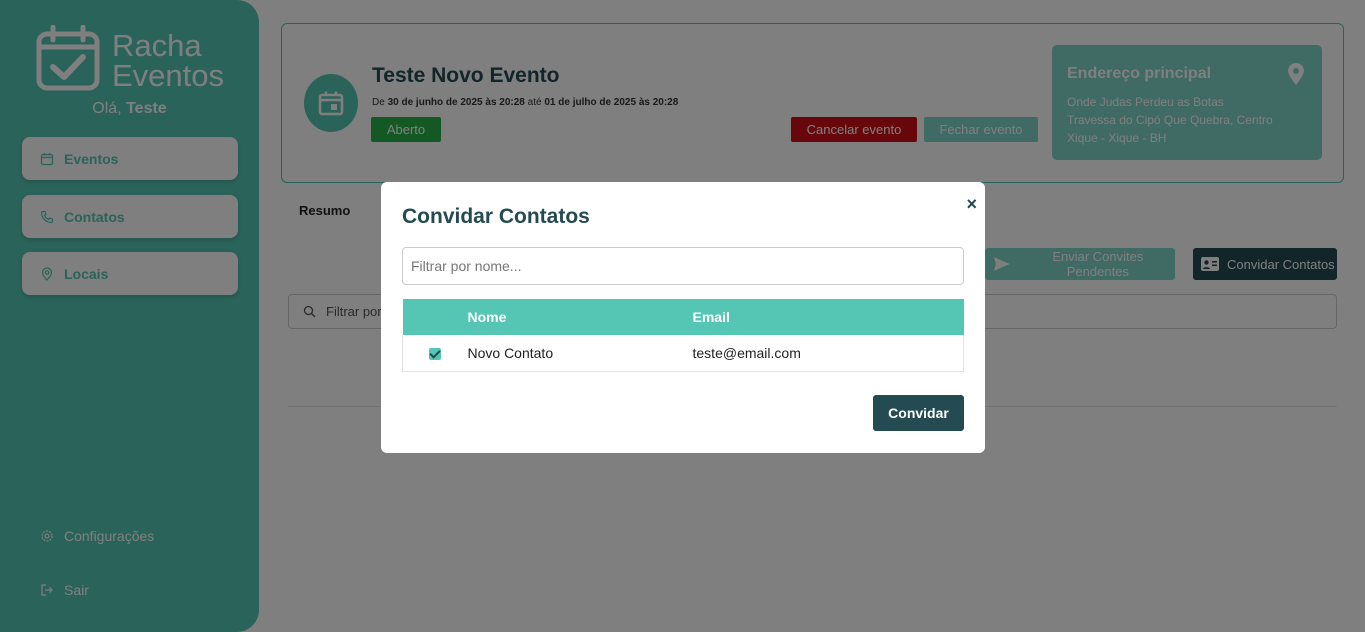  What do you see at coordinates (918, 413) in the screenshot?
I see `invite-button: Convidar` at bounding box center [918, 413].